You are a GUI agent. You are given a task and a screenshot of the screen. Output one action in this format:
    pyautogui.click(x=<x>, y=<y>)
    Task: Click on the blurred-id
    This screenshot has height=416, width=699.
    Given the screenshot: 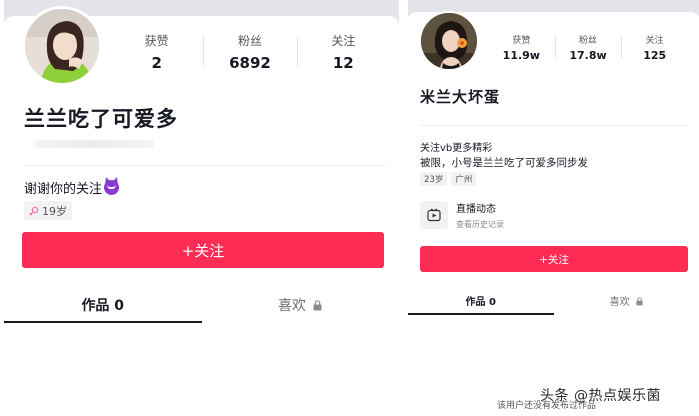 What is the action you would take?
    pyautogui.click(x=94, y=144)
    